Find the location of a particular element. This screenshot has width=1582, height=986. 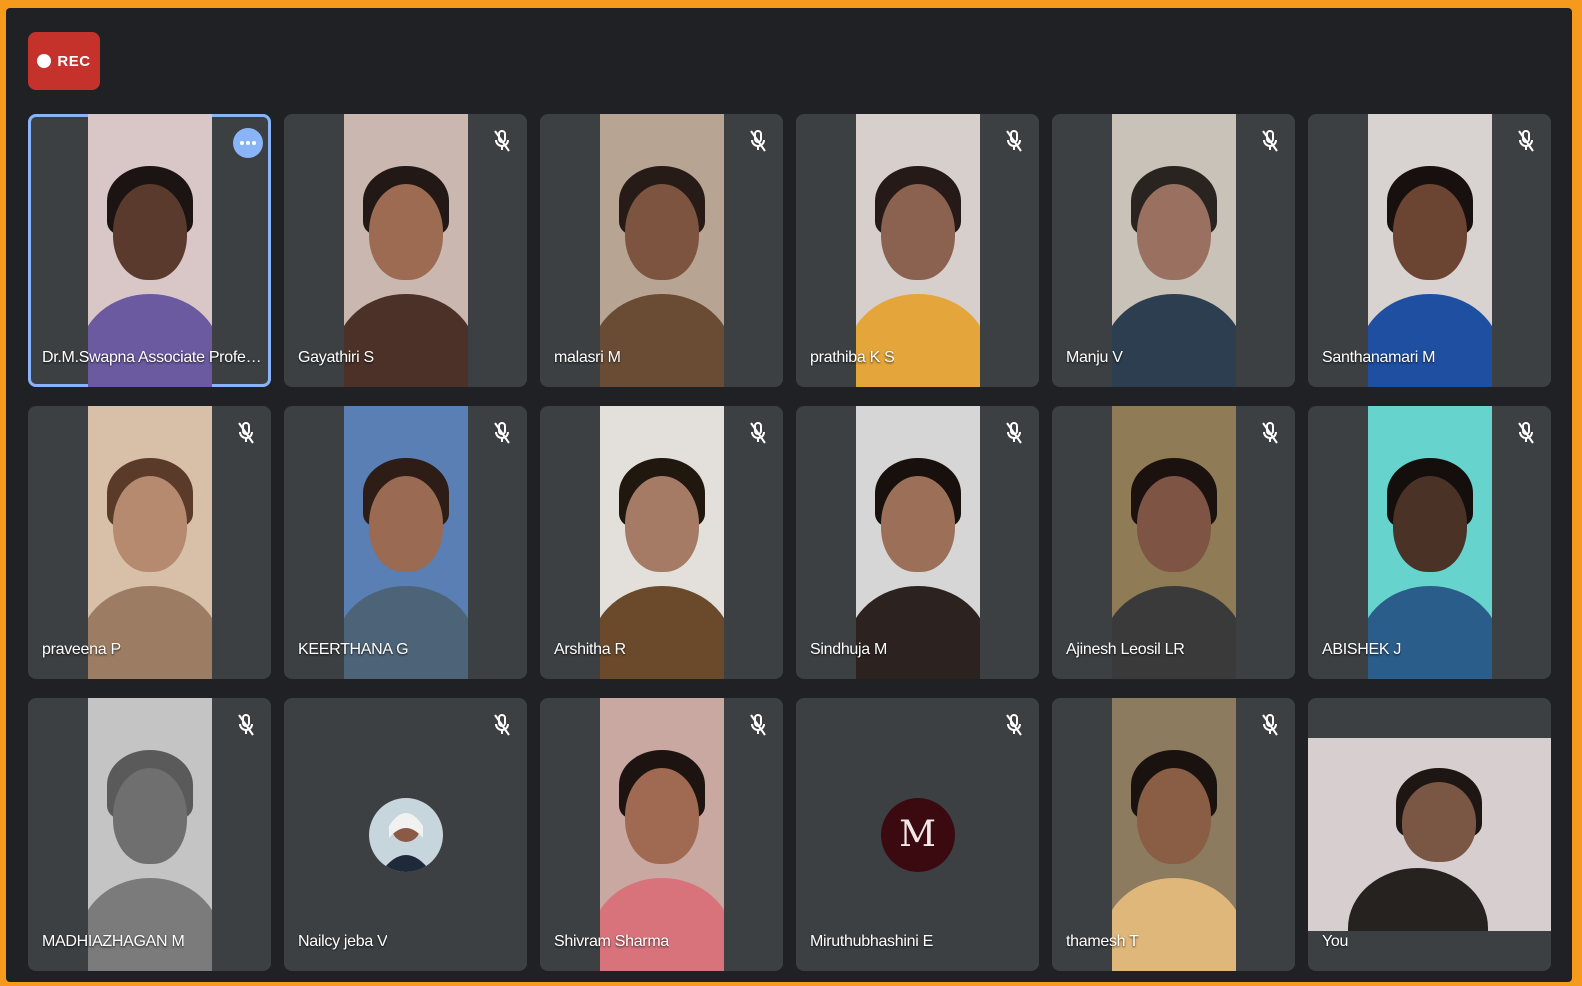

participant-tile: Ajinesh Leosil LR is located at coordinates (1173, 542).